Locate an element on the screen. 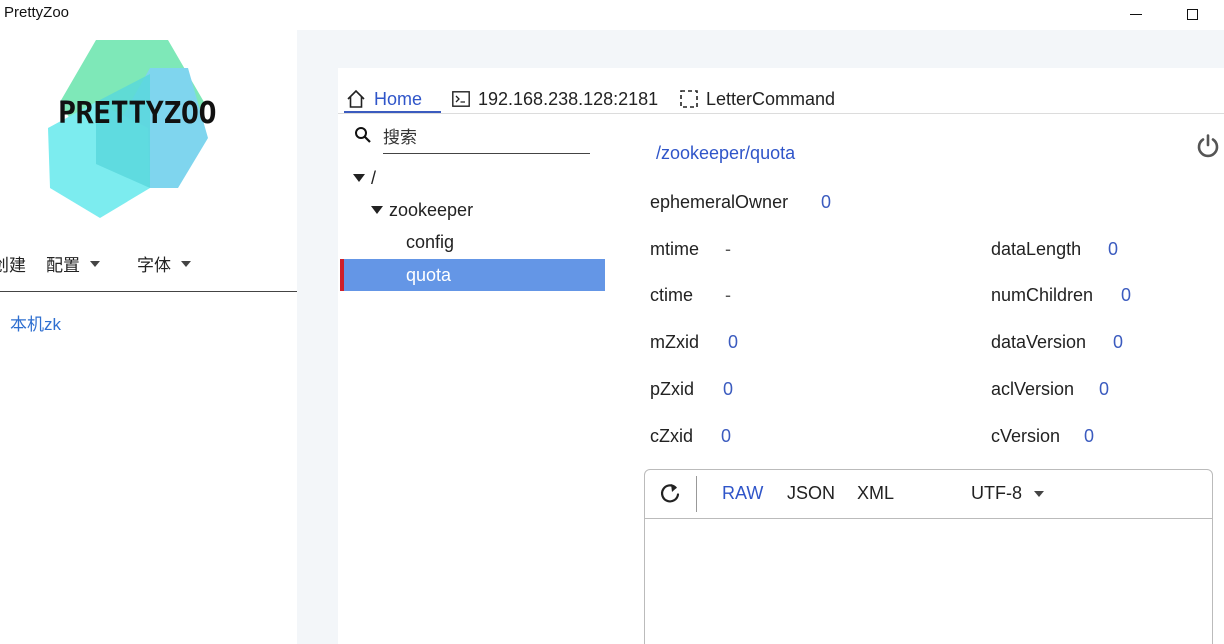 The image size is (1224, 644). charset-select: UTF-8 is located at coordinates (1007, 493).